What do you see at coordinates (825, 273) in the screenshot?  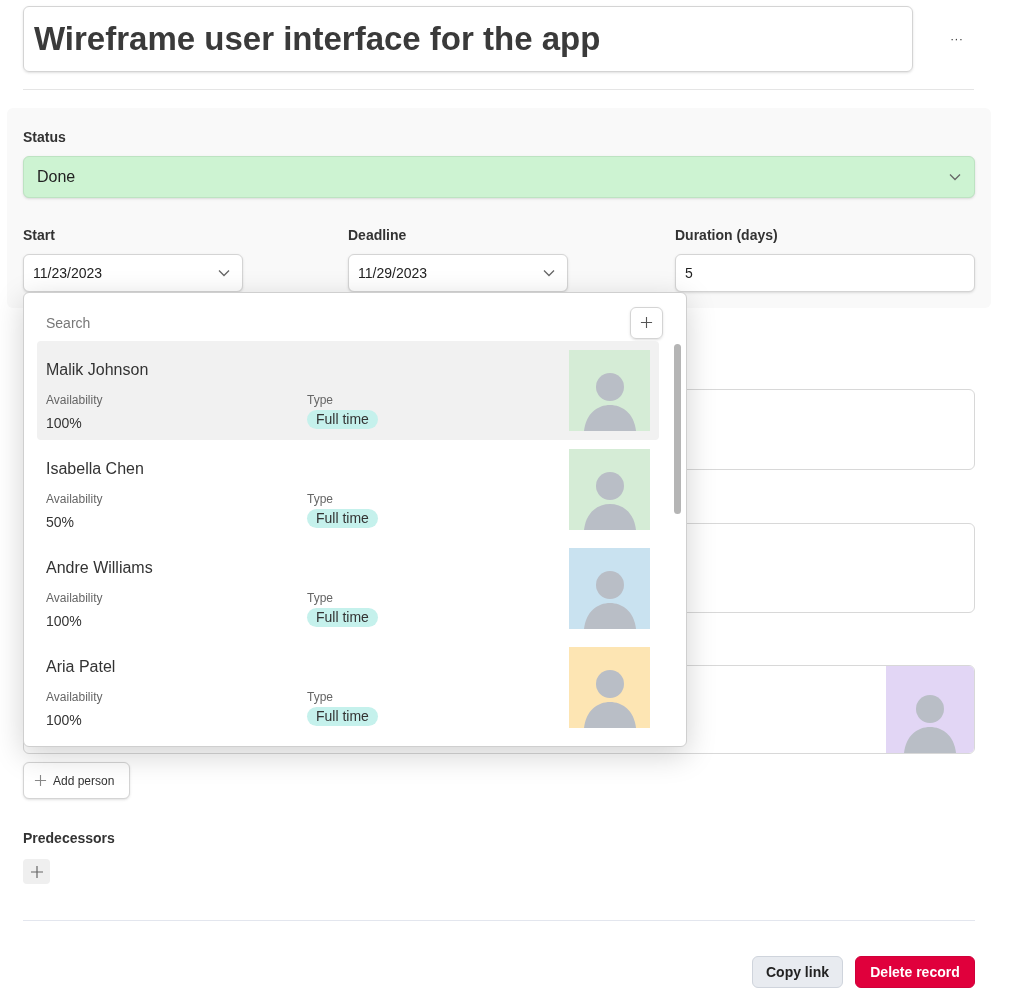 I see `duration-field: 5` at bounding box center [825, 273].